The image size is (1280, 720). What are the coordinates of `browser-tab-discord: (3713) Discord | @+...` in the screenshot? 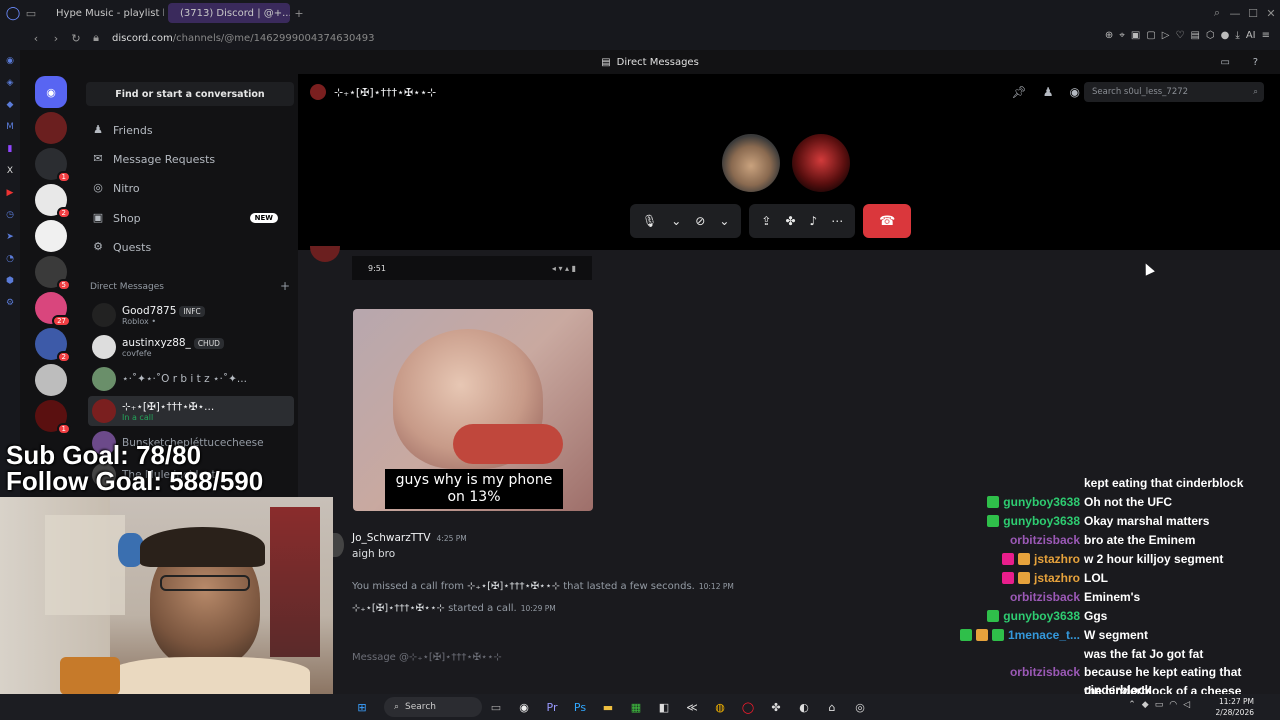 It's located at (229, 13).